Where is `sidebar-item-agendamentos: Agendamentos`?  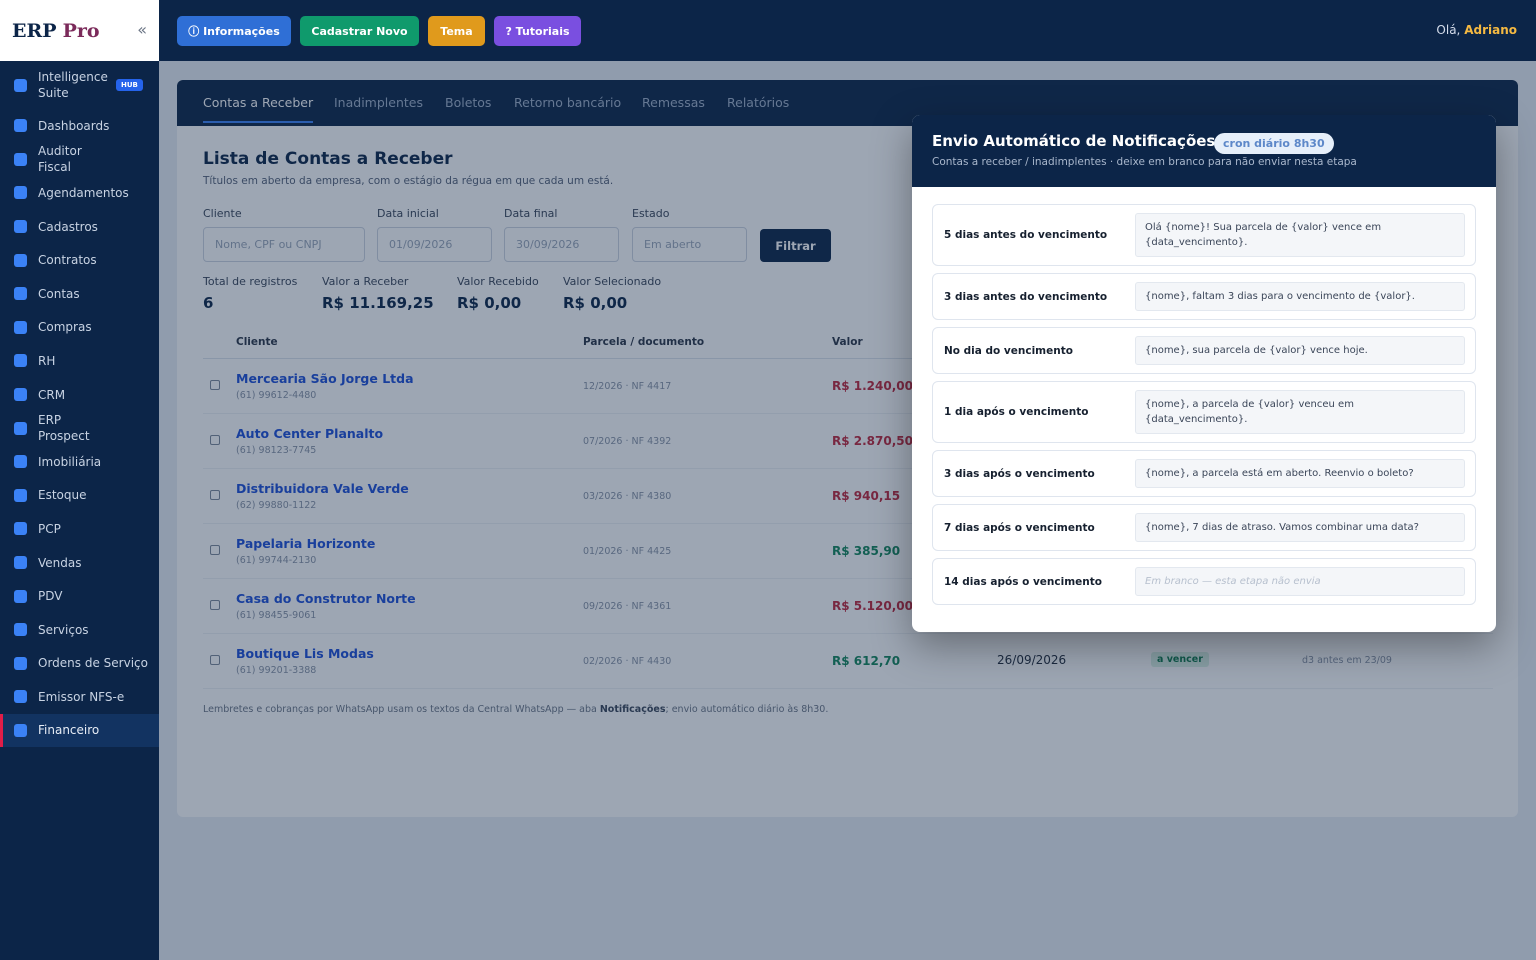
sidebar-item-agendamentos: Agendamentos is located at coordinates (79, 193).